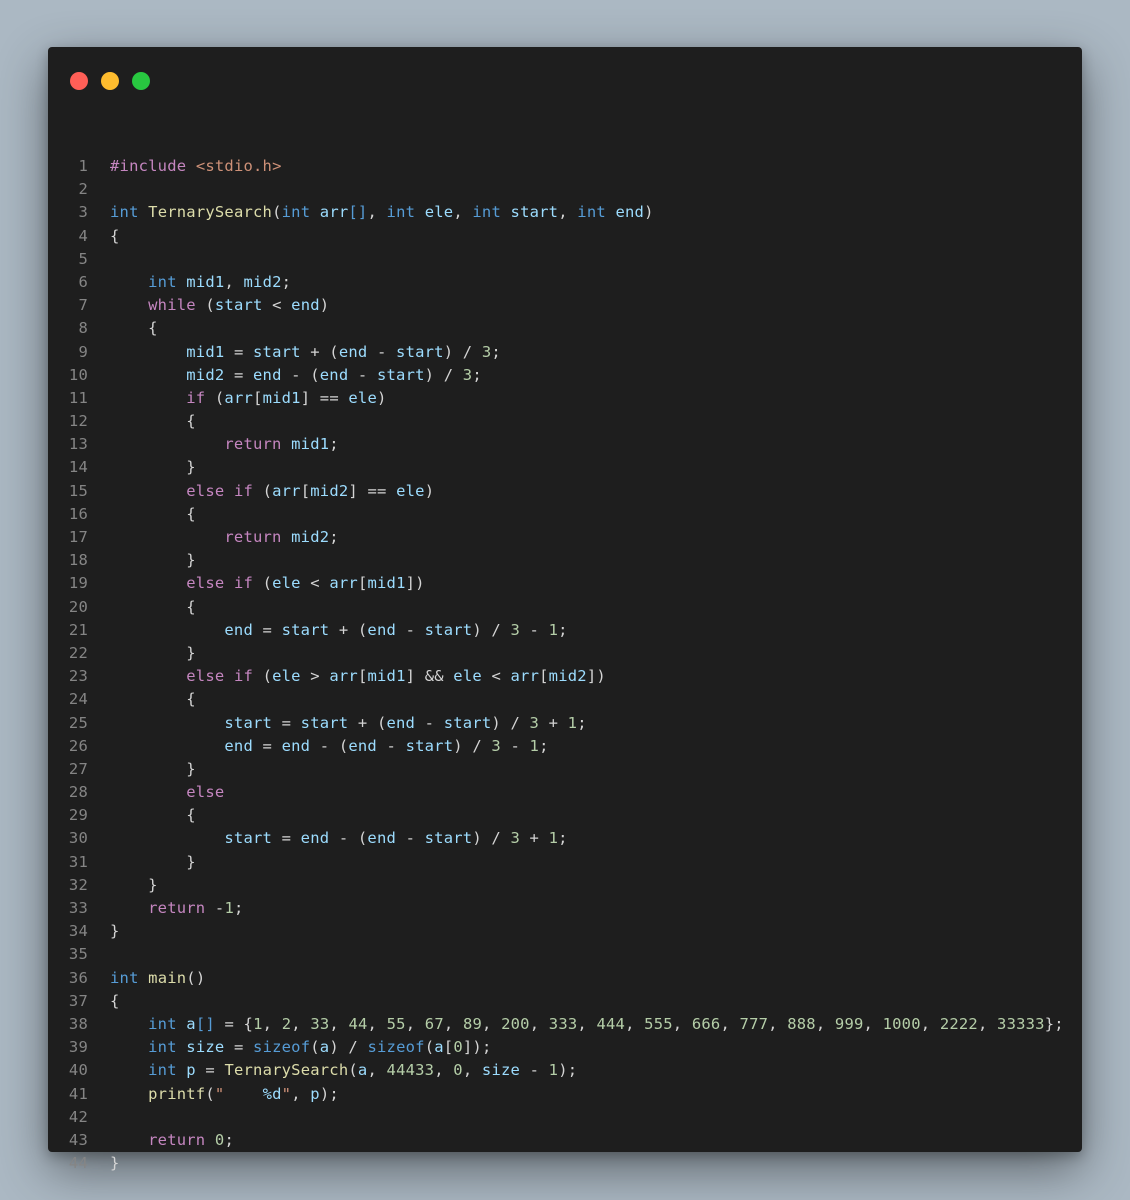 Image resolution: width=1130 pixels, height=1200 pixels. Describe the element at coordinates (83, 351) in the screenshot. I see `line-number: 9` at that location.